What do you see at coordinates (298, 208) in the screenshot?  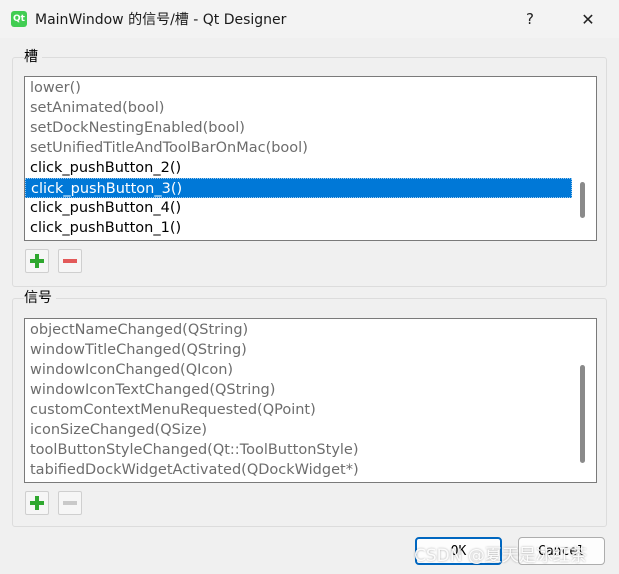 I see `list-item: click_pushButton_4()` at bounding box center [298, 208].